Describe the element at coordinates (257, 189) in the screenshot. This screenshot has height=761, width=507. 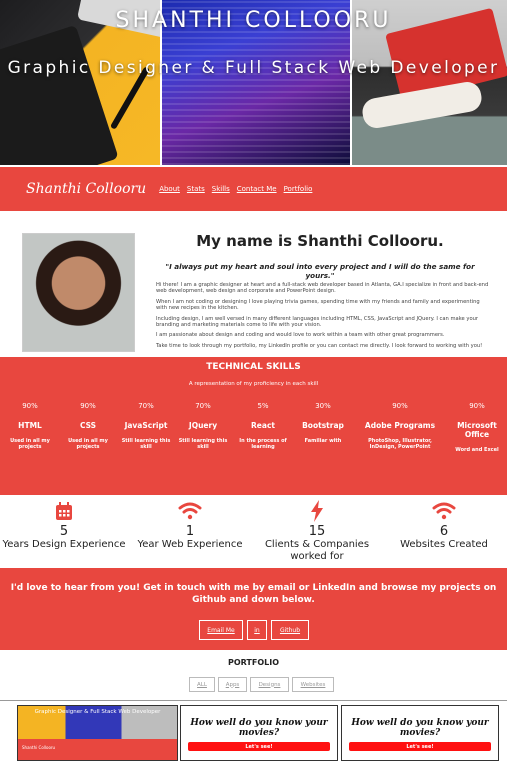
I see `nav-contact: Contact Me` at that location.